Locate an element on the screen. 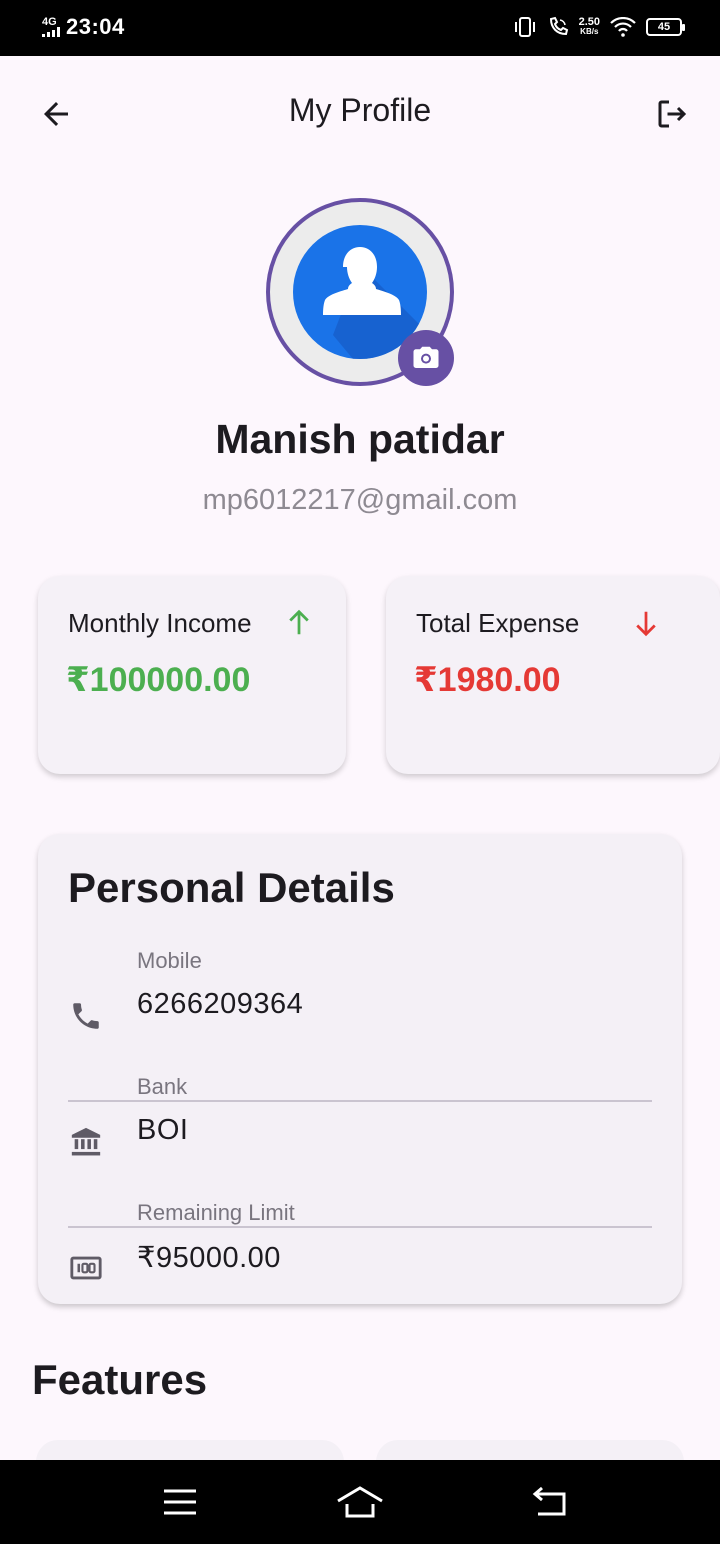 The height and width of the screenshot is (1544, 720). bank-icon is located at coordinates (86, 1142).